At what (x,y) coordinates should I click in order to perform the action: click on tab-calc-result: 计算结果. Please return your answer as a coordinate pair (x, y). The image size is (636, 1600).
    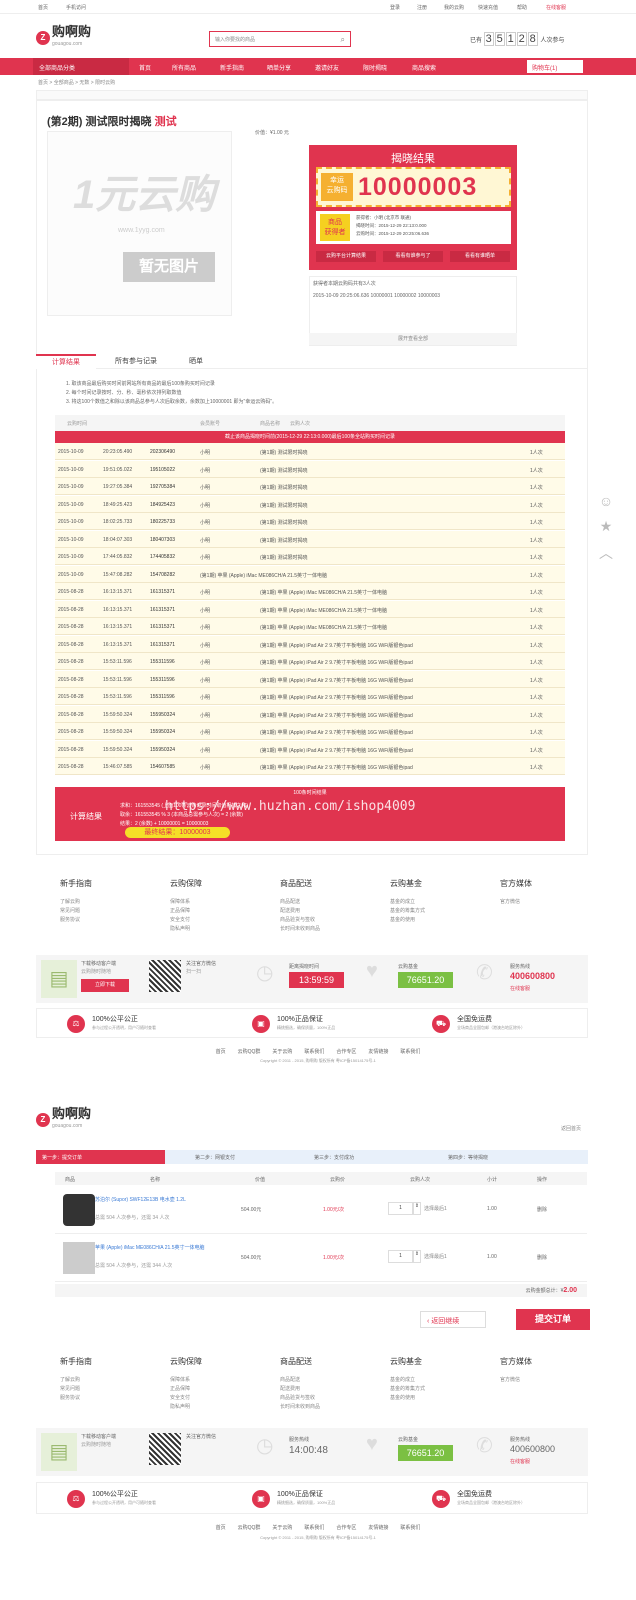
    Looking at the image, I should click on (66, 361).